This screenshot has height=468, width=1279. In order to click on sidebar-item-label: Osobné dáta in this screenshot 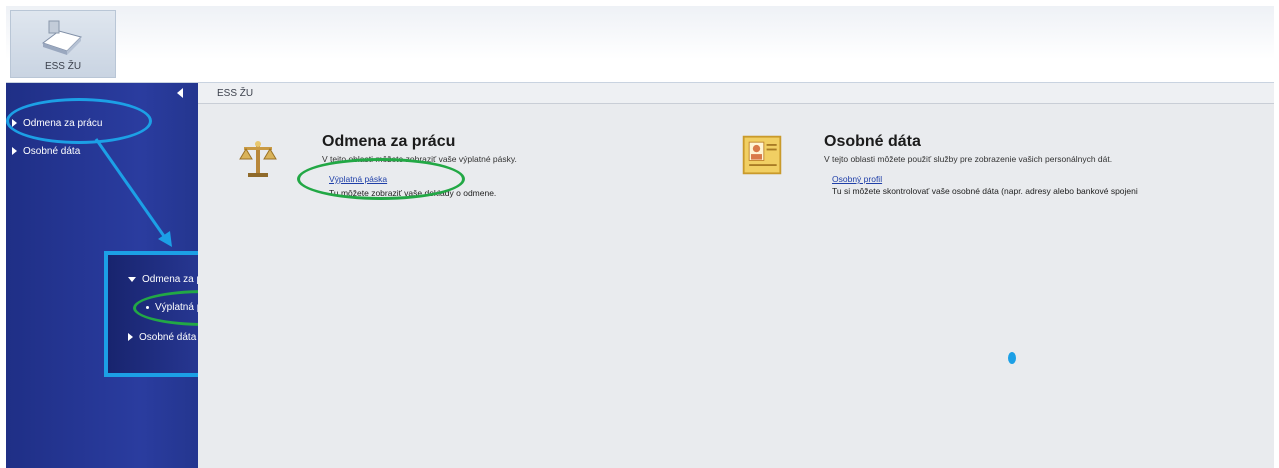, I will do `click(52, 151)`.